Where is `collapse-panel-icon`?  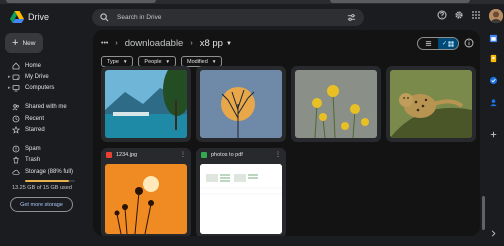
collapse-panel-icon is located at coordinates (493, 233).